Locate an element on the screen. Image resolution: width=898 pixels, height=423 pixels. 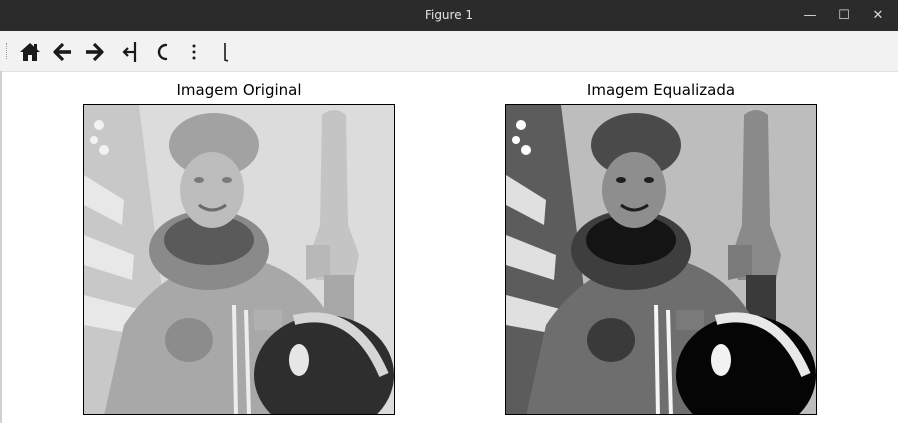
back-arrow-icon is located at coordinates (62, 52).